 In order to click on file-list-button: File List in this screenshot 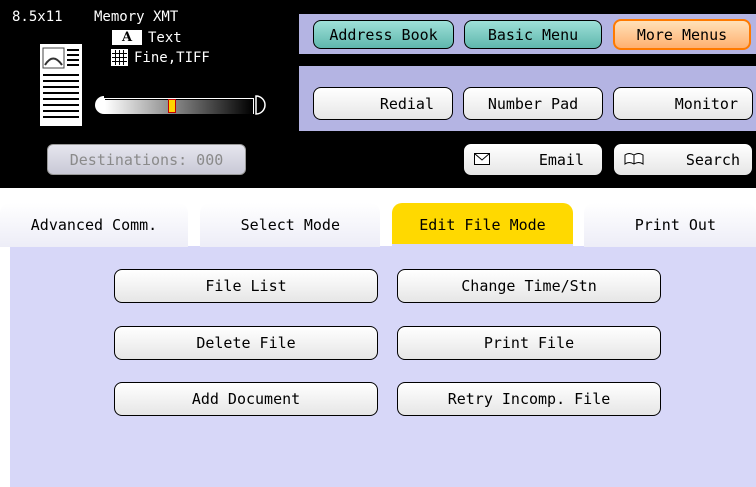, I will do `click(246, 286)`.